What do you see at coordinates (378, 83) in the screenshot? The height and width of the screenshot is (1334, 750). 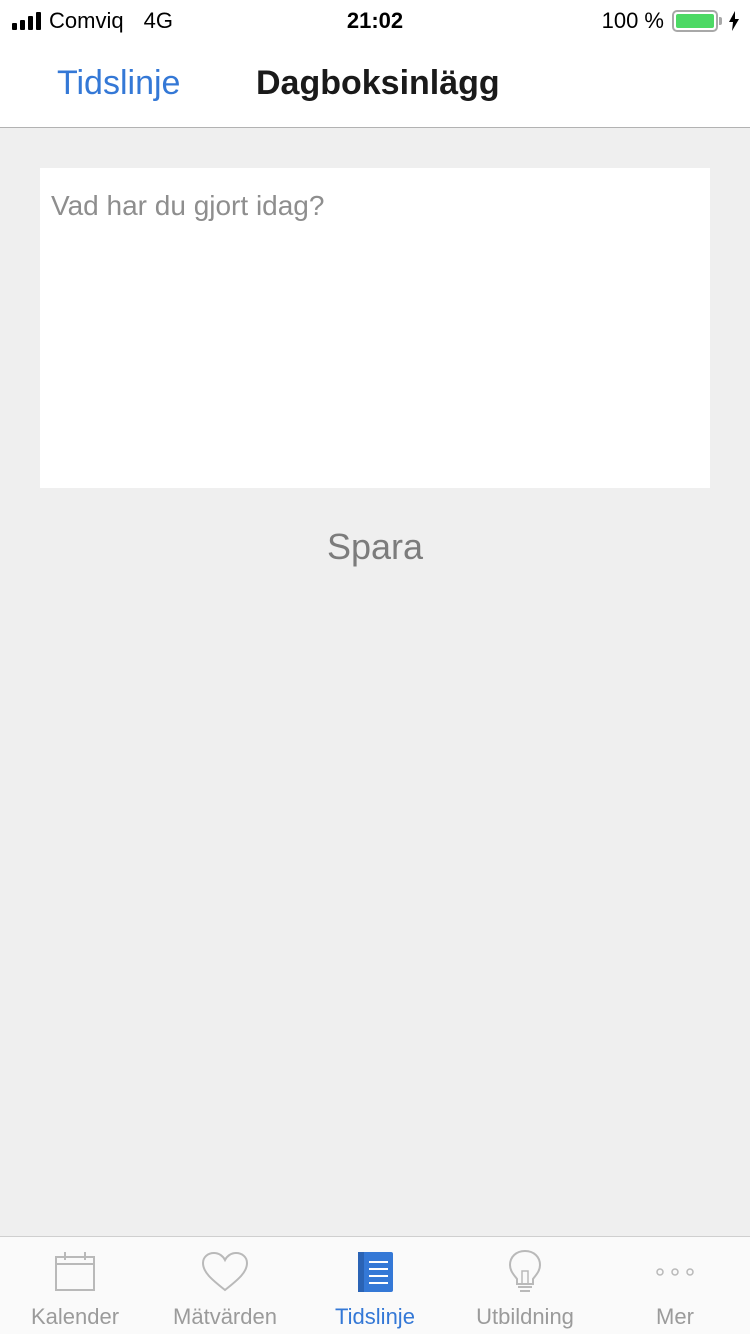 I see `page-title: Dagboksinlägg` at bounding box center [378, 83].